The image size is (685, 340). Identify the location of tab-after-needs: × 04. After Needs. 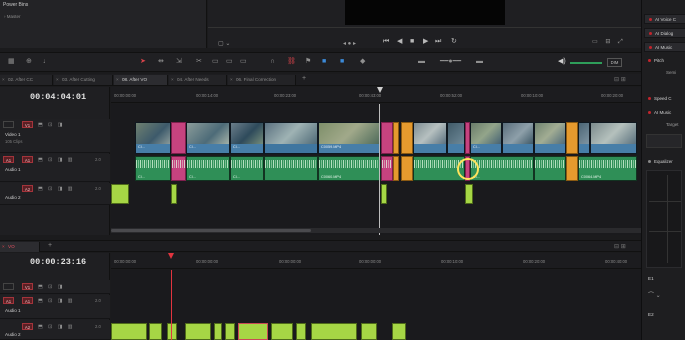
(198, 80).